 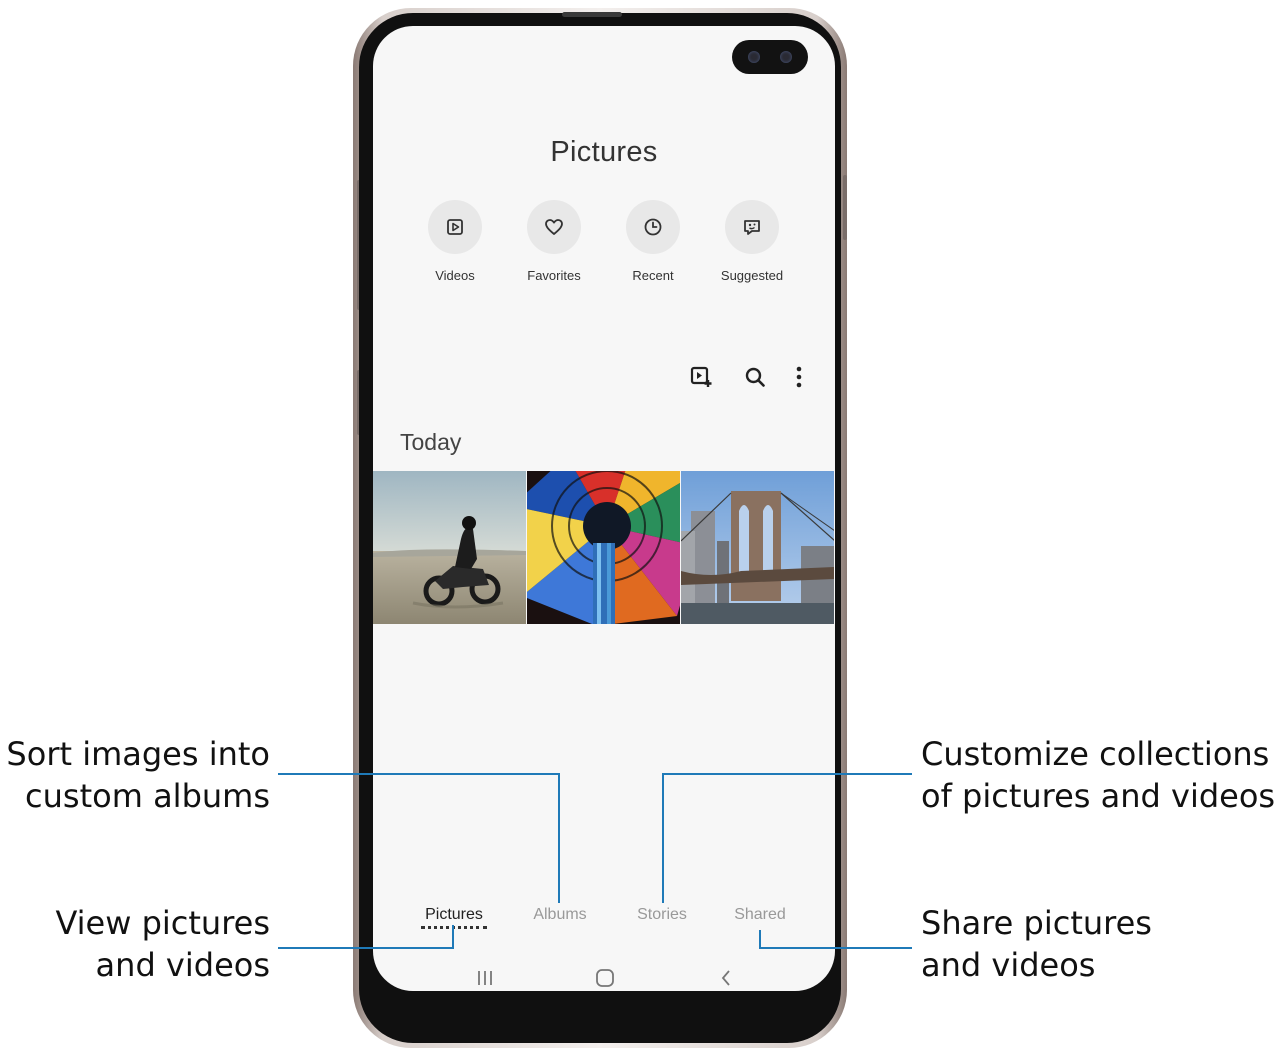 What do you see at coordinates (162, 923) in the screenshot?
I see `callout-pictures-line1: View pictures` at bounding box center [162, 923].